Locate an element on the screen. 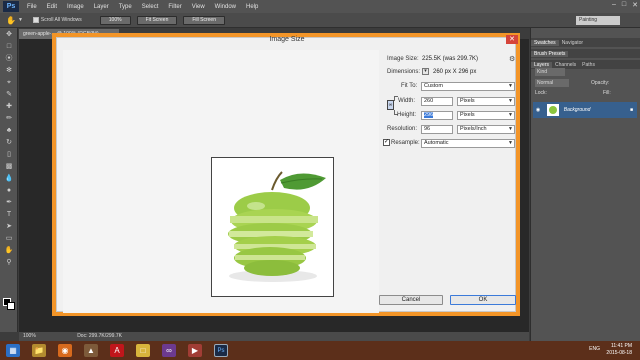  tool-preset-chevron-icon: ▼ is located at coordinates (20, 20).